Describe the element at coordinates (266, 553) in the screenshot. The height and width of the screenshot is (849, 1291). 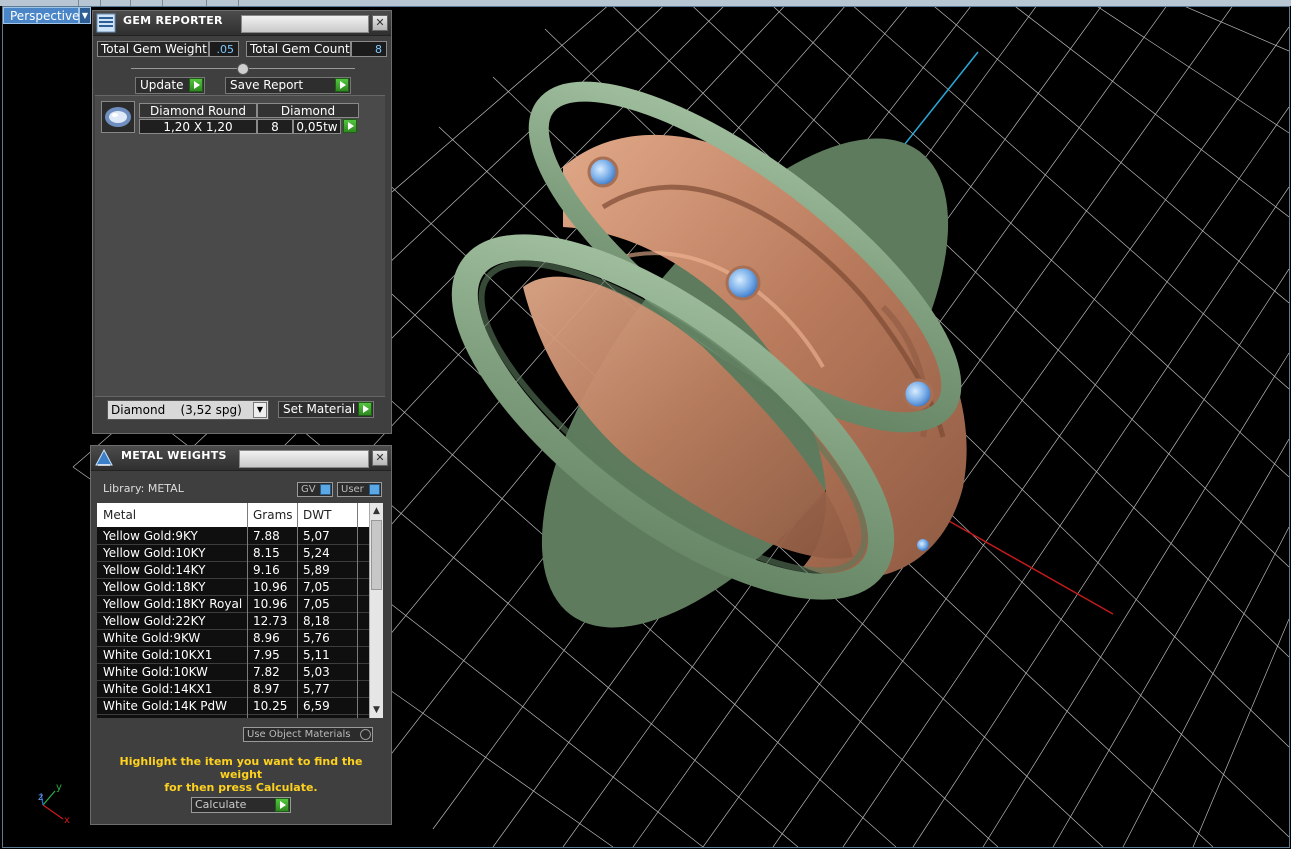
I see `grams-cell: 8.15` at that location.